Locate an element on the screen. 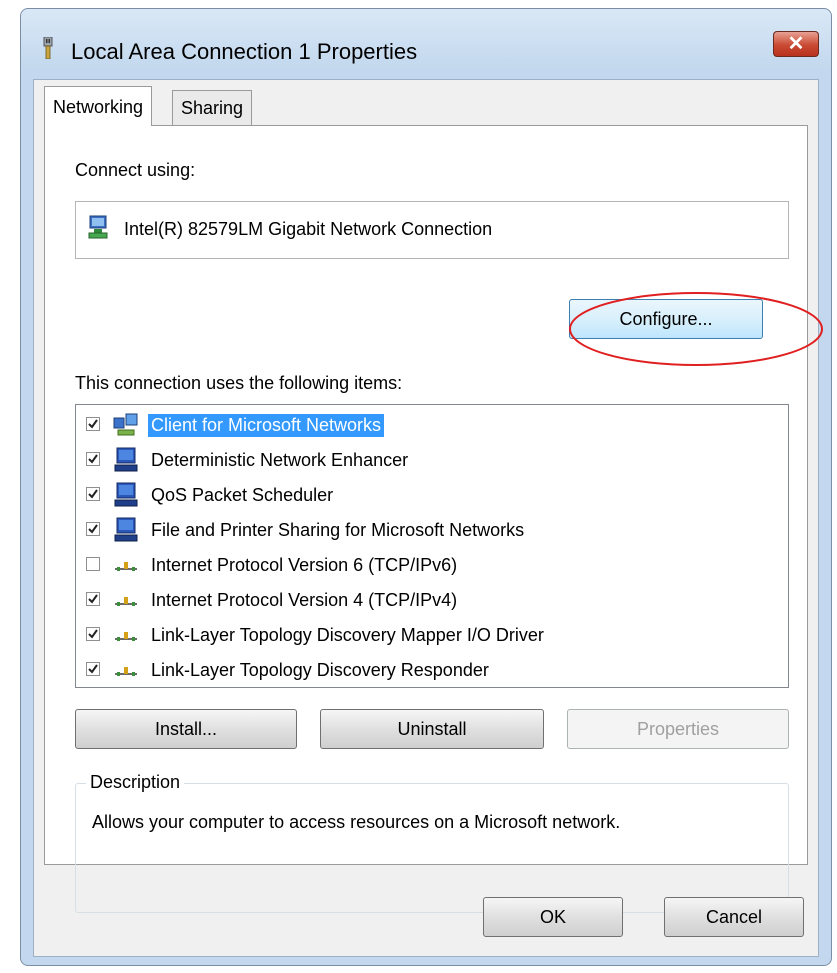 This screenshot has height=973, width=837. client-icon is located at coordinates (125, 424).